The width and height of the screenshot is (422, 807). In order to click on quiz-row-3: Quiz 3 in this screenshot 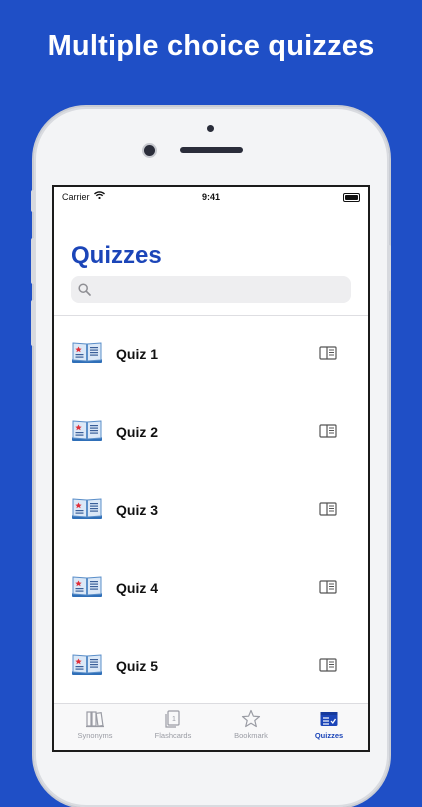, I will do `click(211, 511)`.